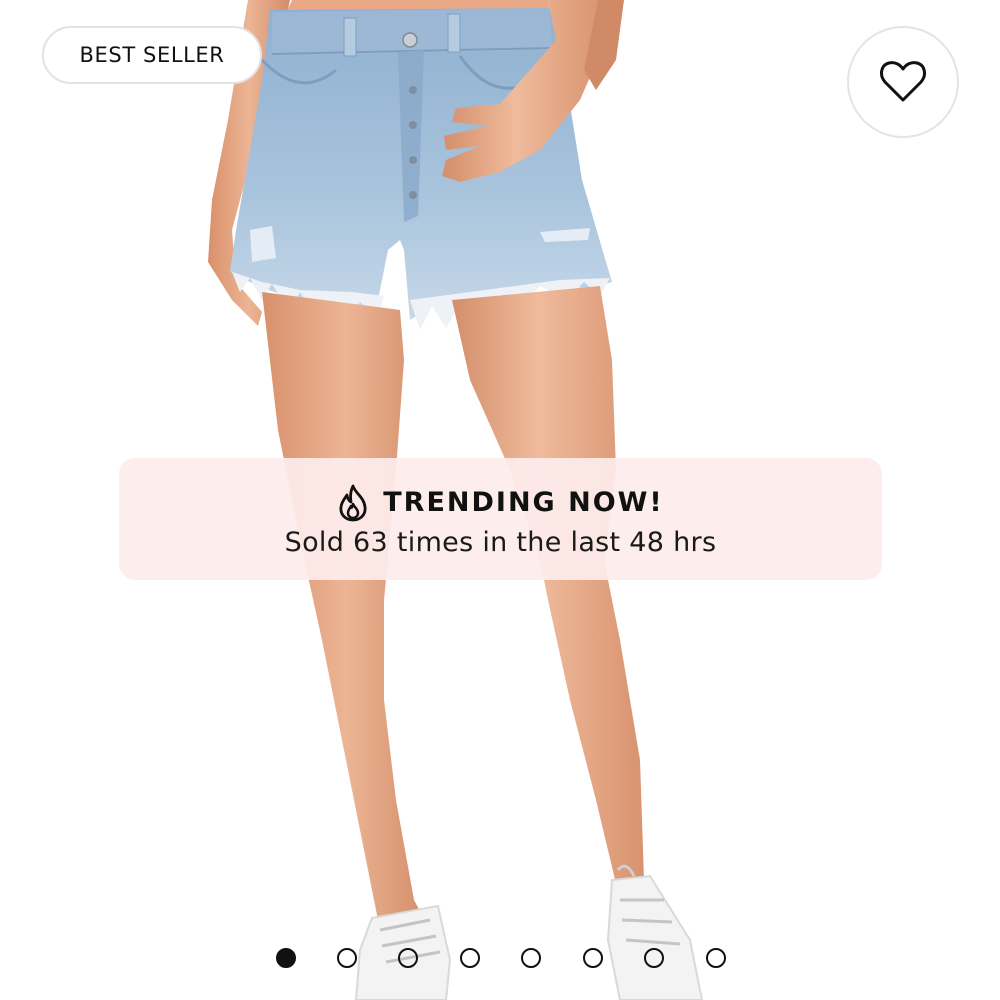 This screenshot has width=1000, height=1000. I want to click on best-seller-label: BEST SELLER, so click(152, 55).